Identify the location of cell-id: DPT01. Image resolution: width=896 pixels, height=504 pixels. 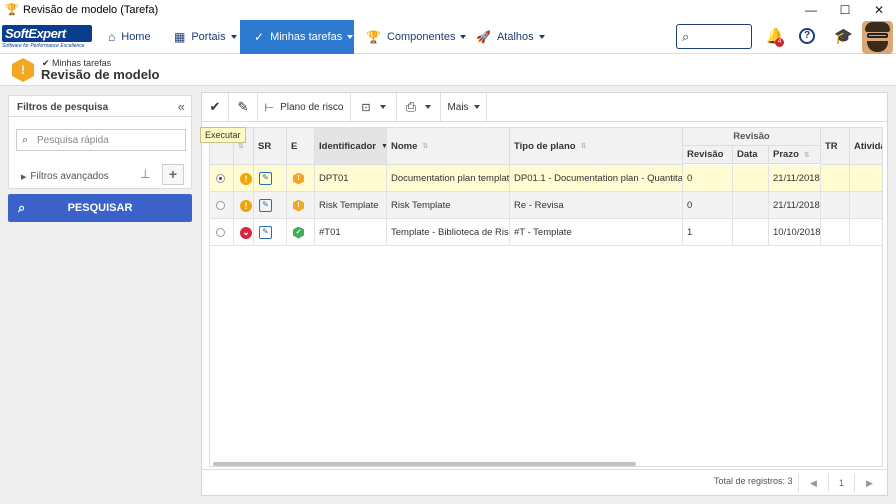
(351, 178).